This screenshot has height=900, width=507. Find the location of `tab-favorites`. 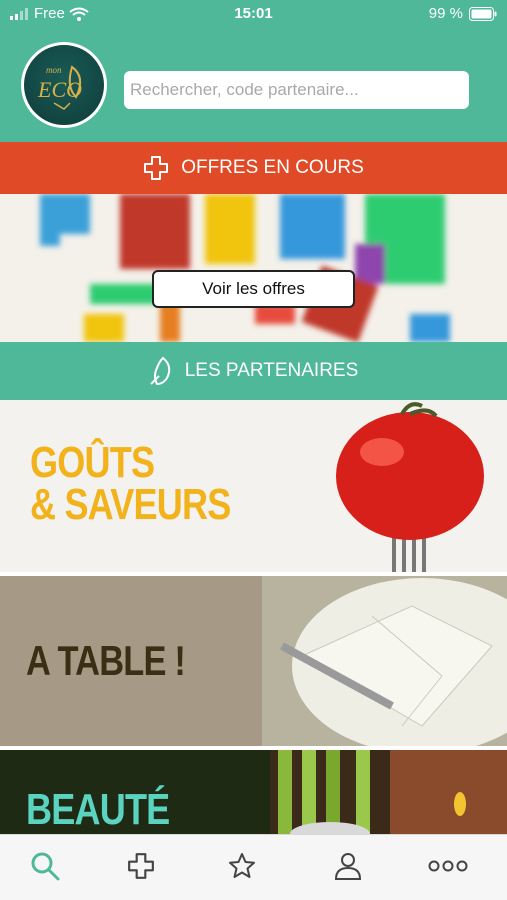

tab-favorites is located at coordinates (242, 866).